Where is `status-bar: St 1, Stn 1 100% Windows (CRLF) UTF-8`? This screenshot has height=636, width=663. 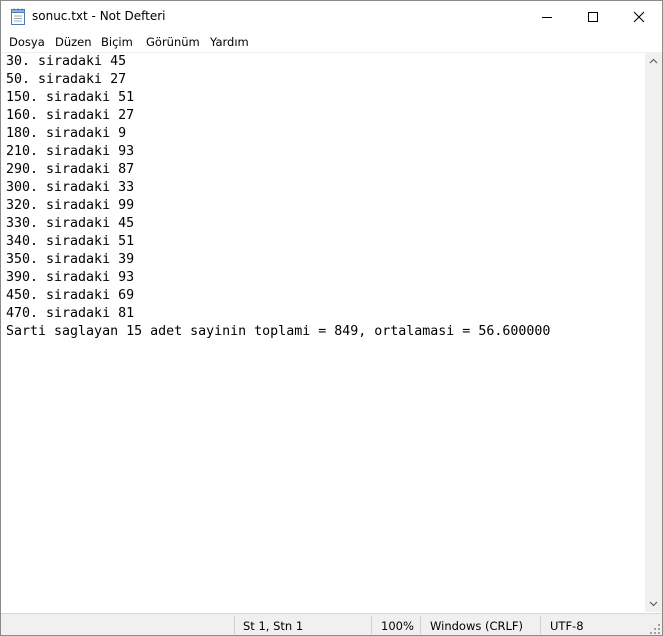
status-bar: St 1, Stn 1 100% Windows (CRLF) UTF-8 is located at coordinates (331, 624).